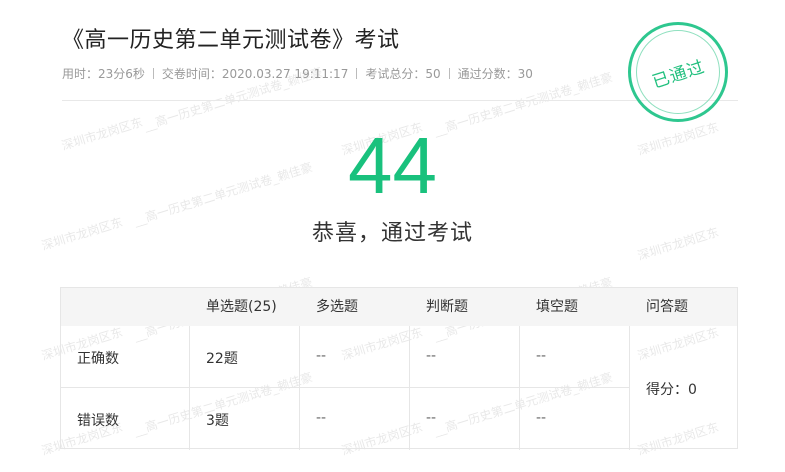  What do you see at coordinates (495, 74) in the screenshot?
I see `pass-score: 通过分数：30` at bounding box center [495, 74].